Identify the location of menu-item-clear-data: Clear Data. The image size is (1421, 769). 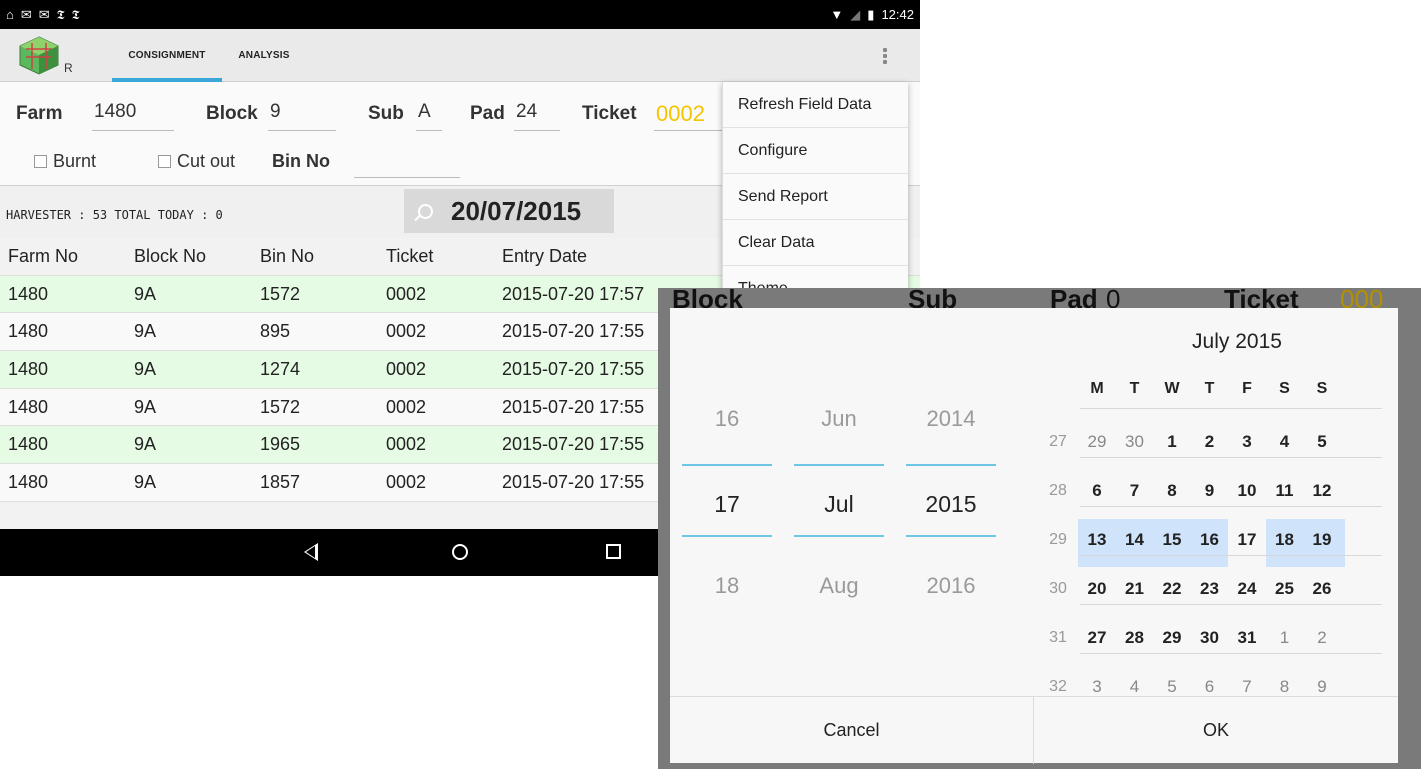
(815, 243).